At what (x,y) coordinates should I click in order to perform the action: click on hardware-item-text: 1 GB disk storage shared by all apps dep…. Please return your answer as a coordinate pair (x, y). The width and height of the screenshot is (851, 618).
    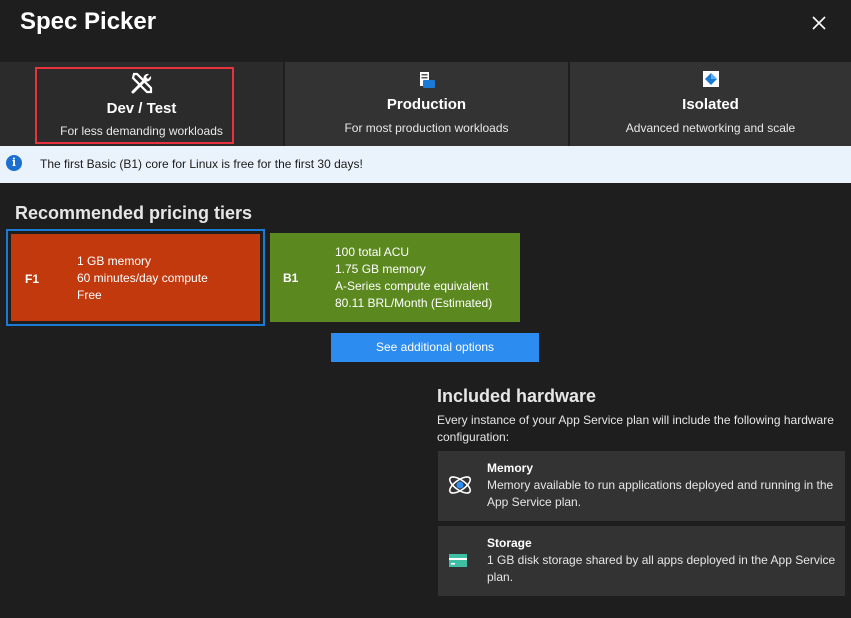
    Looking at the image, I should click on (661, 568).